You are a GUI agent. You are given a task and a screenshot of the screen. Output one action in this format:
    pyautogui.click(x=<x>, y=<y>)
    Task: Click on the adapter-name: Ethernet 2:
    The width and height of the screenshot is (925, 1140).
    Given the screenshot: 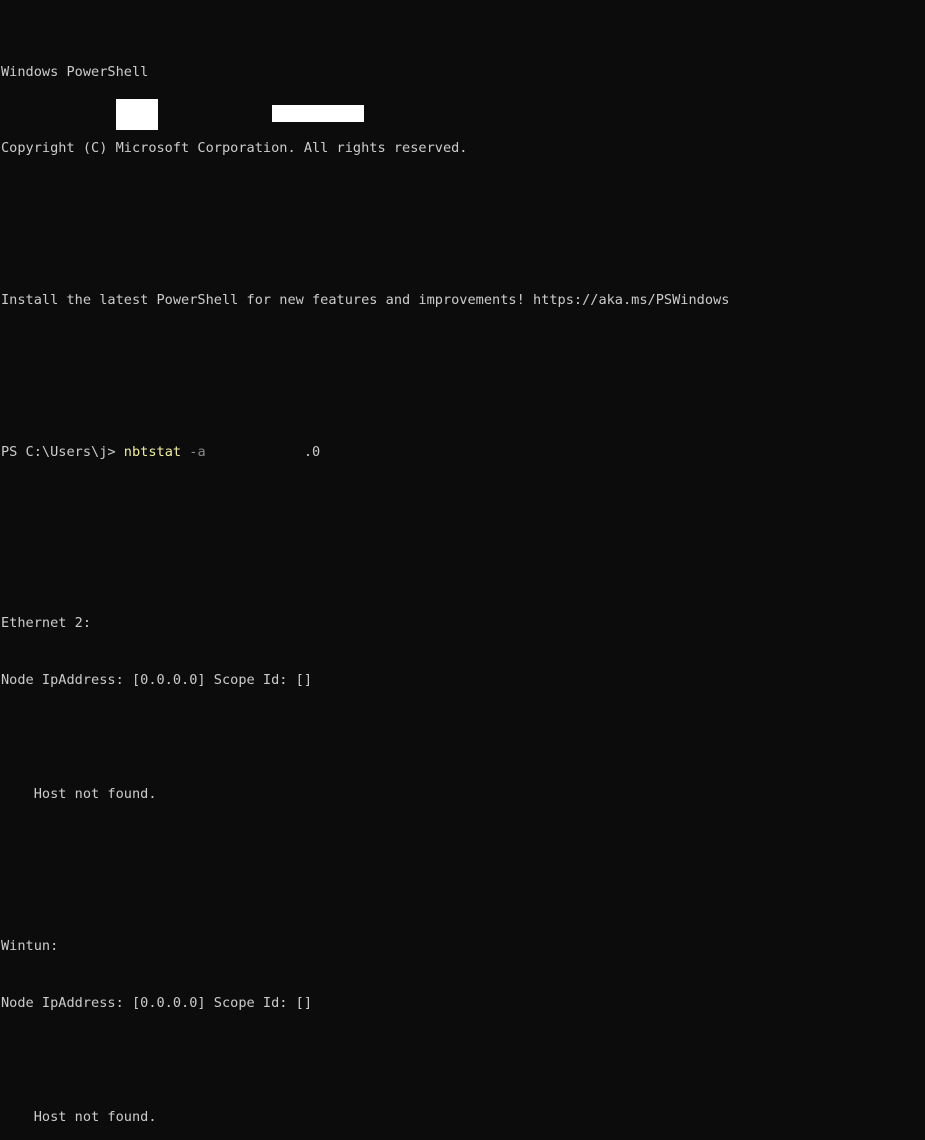 What is the action you would take?
    pyautogui.click(x=46, y=623)
    